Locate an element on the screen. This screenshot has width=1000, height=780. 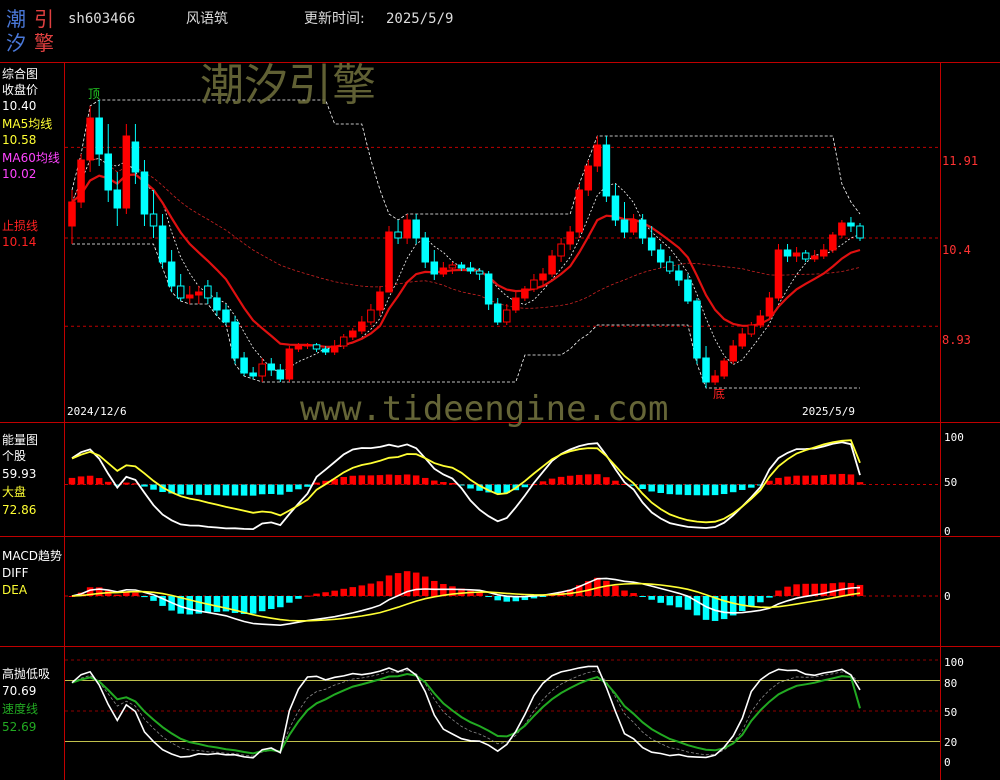
close-label: 收盘价 is located at coordinates (20, 89).